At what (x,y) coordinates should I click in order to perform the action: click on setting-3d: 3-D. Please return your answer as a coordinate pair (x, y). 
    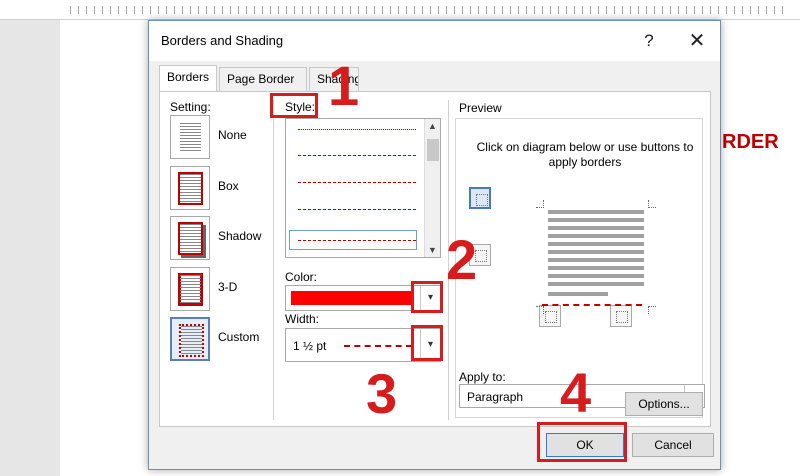
    Looking at the image, I should click on (220, 289).